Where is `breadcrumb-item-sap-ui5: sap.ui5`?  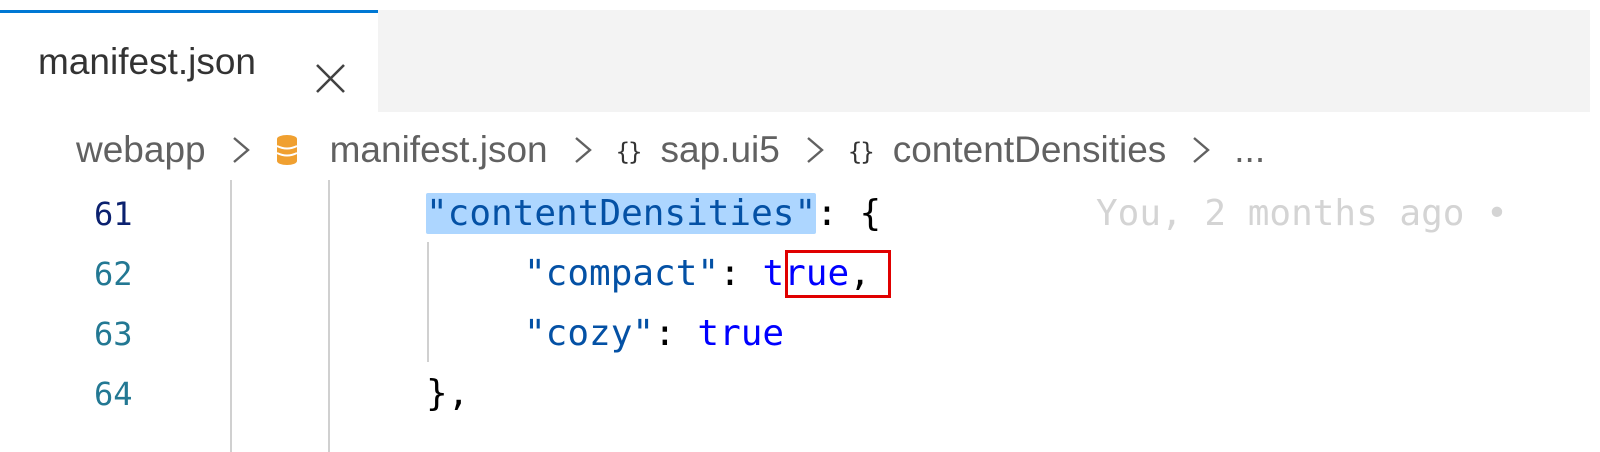
breadcrumb-item-sap-ui5: sap.ui5 is located at coordinates (720, 150).